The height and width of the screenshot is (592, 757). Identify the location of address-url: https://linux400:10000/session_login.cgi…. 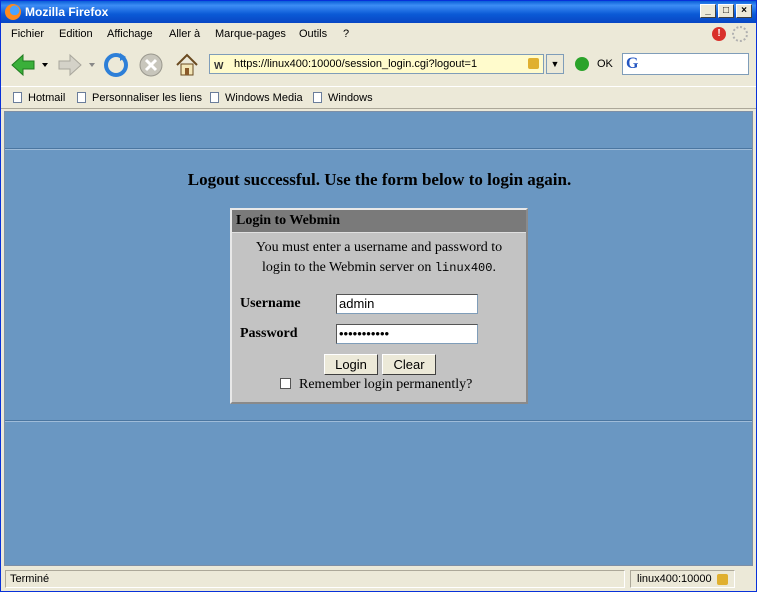
(356, 64).